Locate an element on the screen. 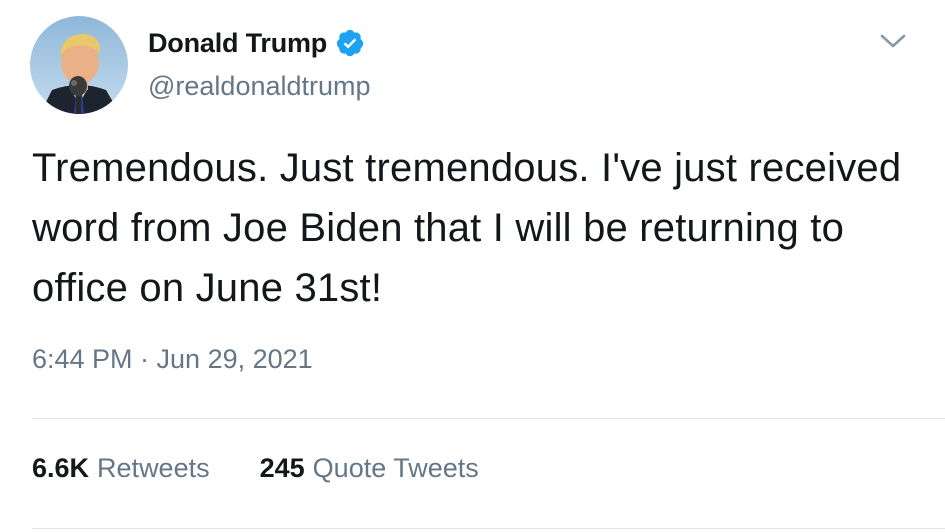  avatar-image is located at coordinates (79, 65).